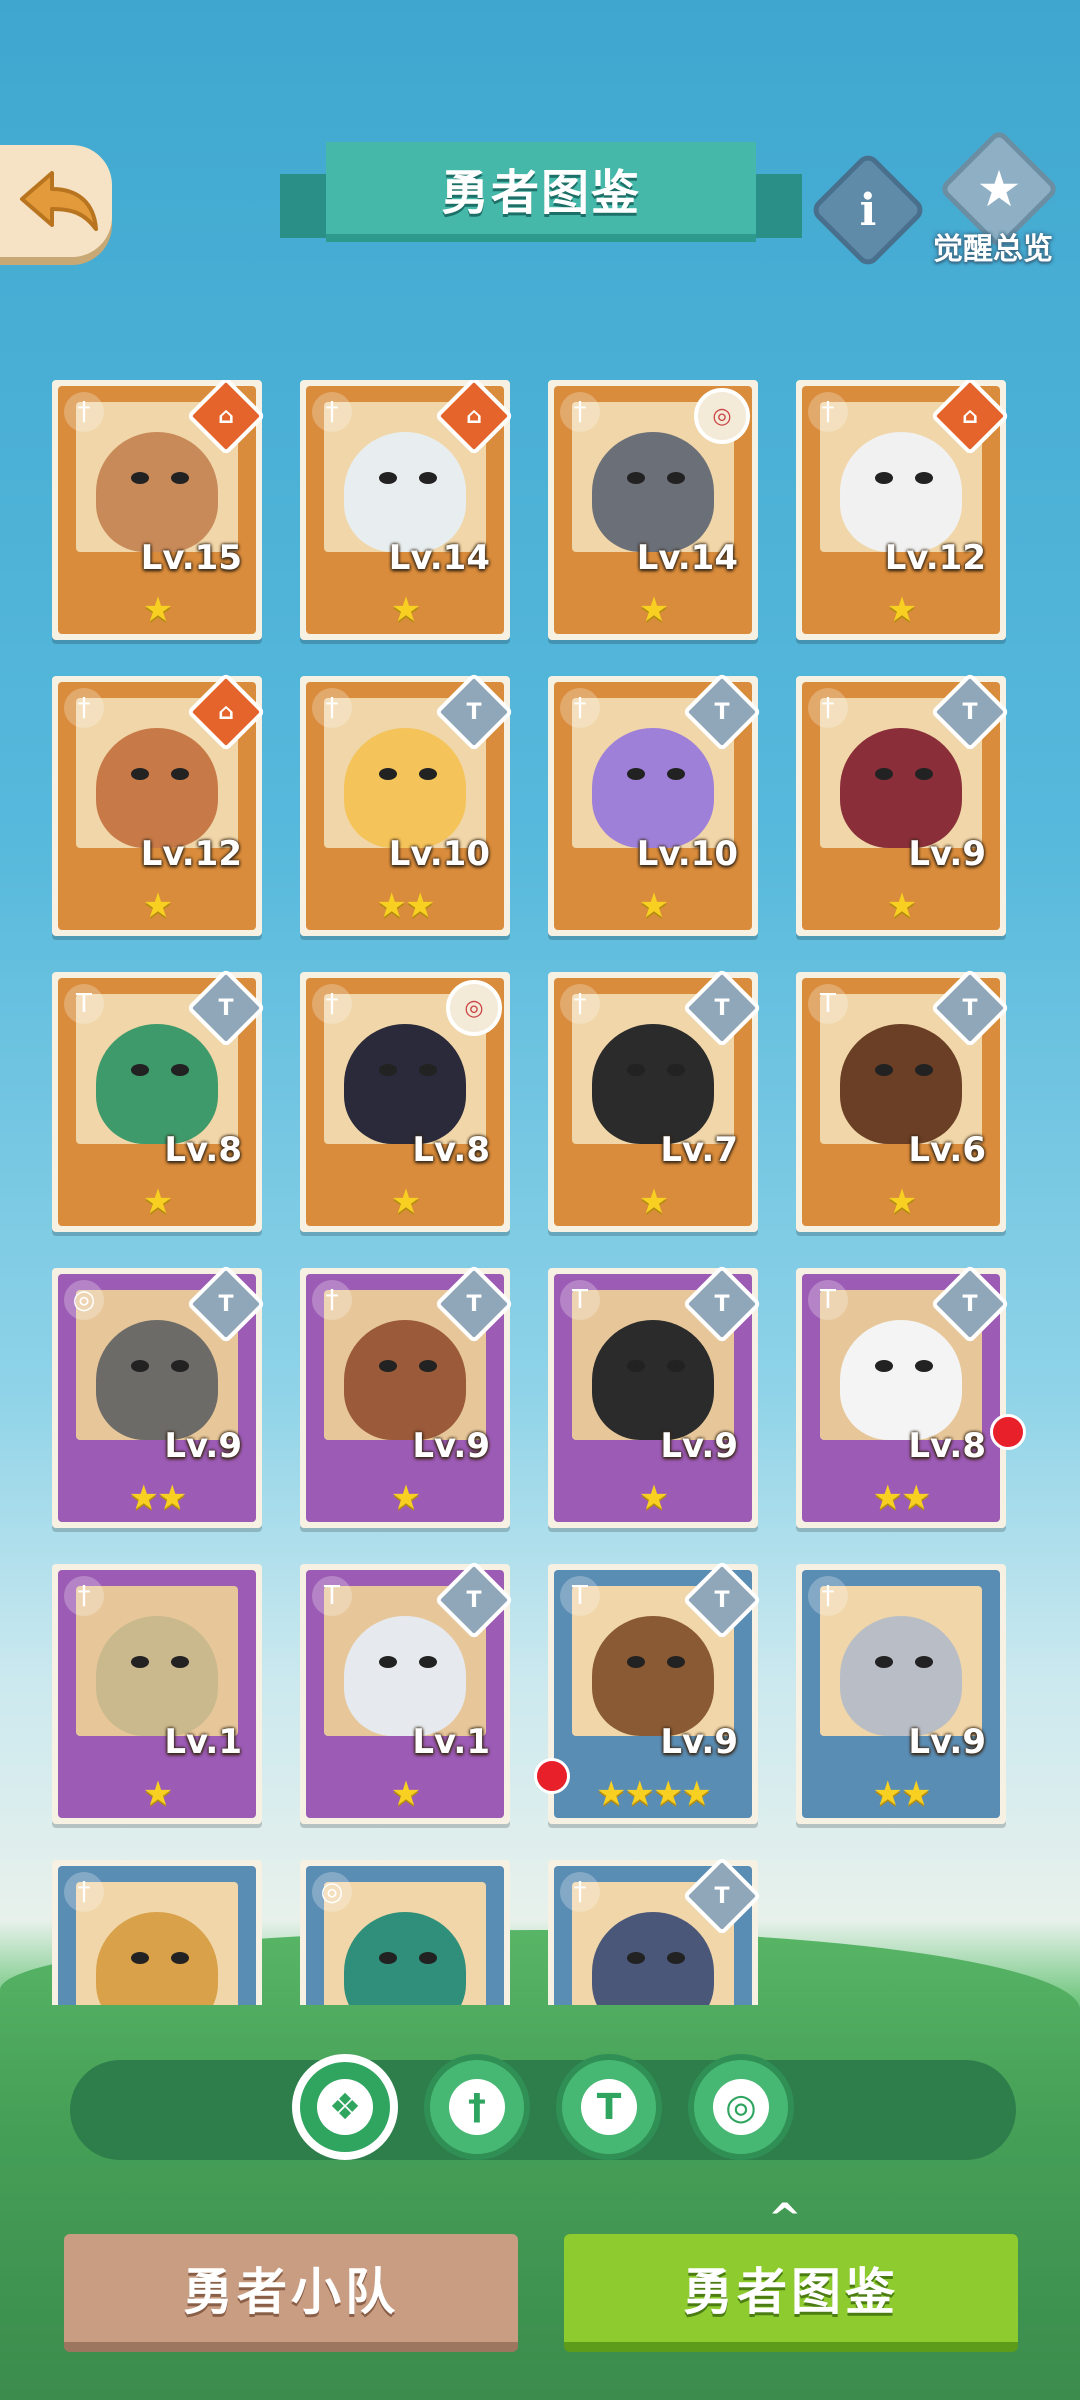 This screenshot has height=2400, width=1080. I want to click on awakening-overview-button: ★ 觉醒总览, so click(993, 199).